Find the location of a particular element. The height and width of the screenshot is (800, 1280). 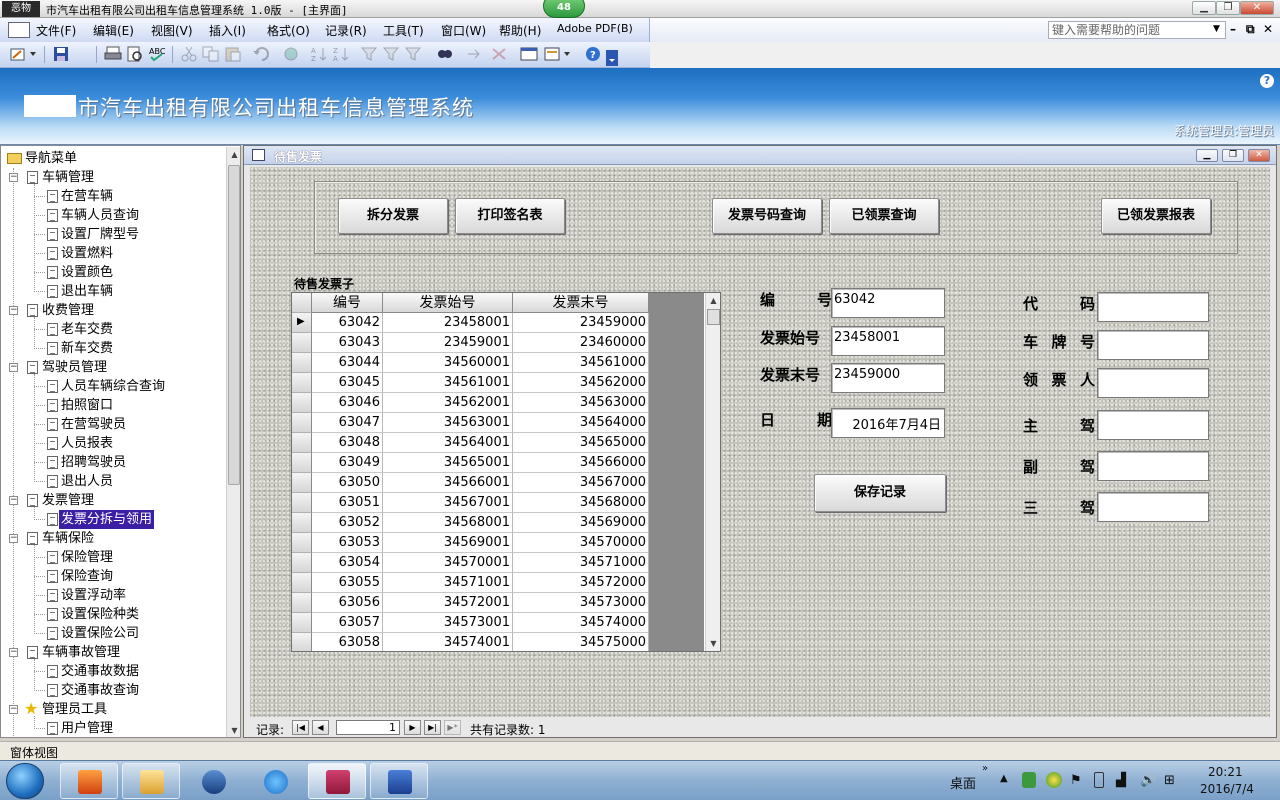

end-number-field: 23459000 is located at coordinates (888, 378).